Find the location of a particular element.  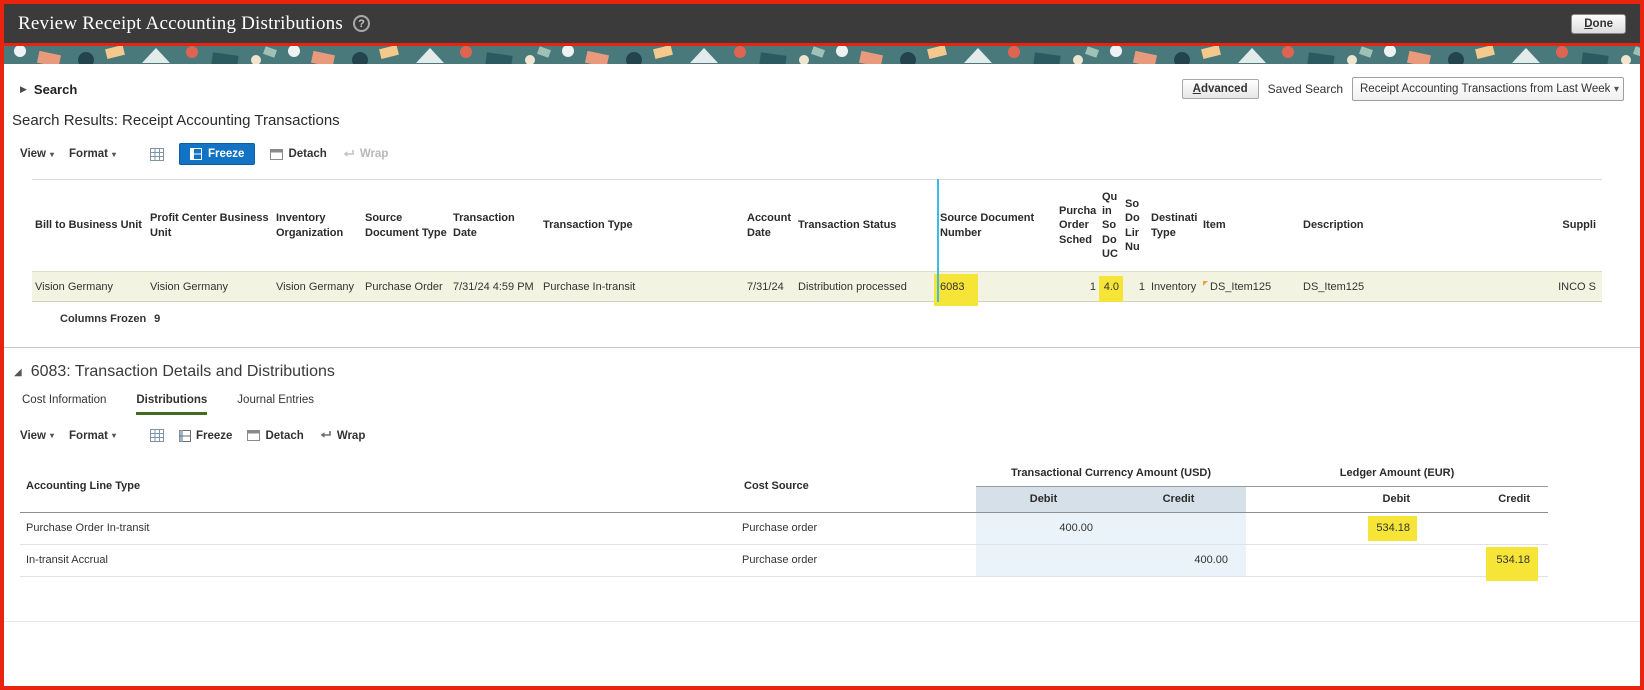

group-header-usd: Transactional Currency Amount (USD) is located at coordinates (1111, 473).